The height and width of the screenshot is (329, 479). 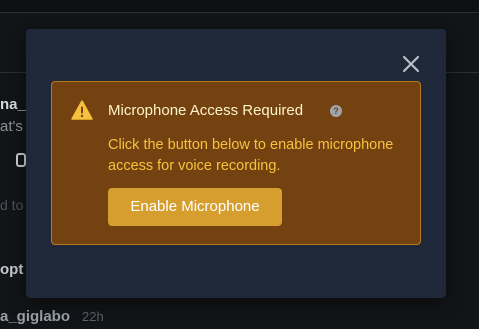 What do you see at coordinates (206, 110) in the screenshot?
I see `alert-title: Microphone Access Required` at bounding box center [206, 110].